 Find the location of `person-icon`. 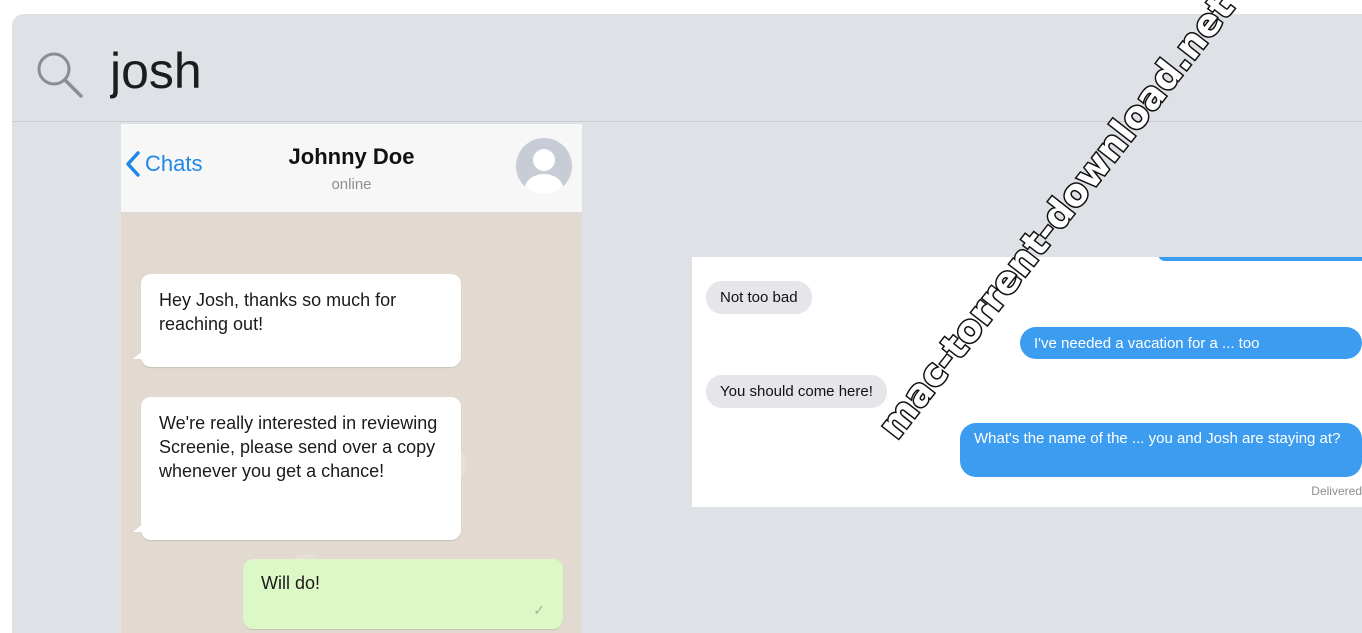

person-icon is located at coordinates (544, 171).